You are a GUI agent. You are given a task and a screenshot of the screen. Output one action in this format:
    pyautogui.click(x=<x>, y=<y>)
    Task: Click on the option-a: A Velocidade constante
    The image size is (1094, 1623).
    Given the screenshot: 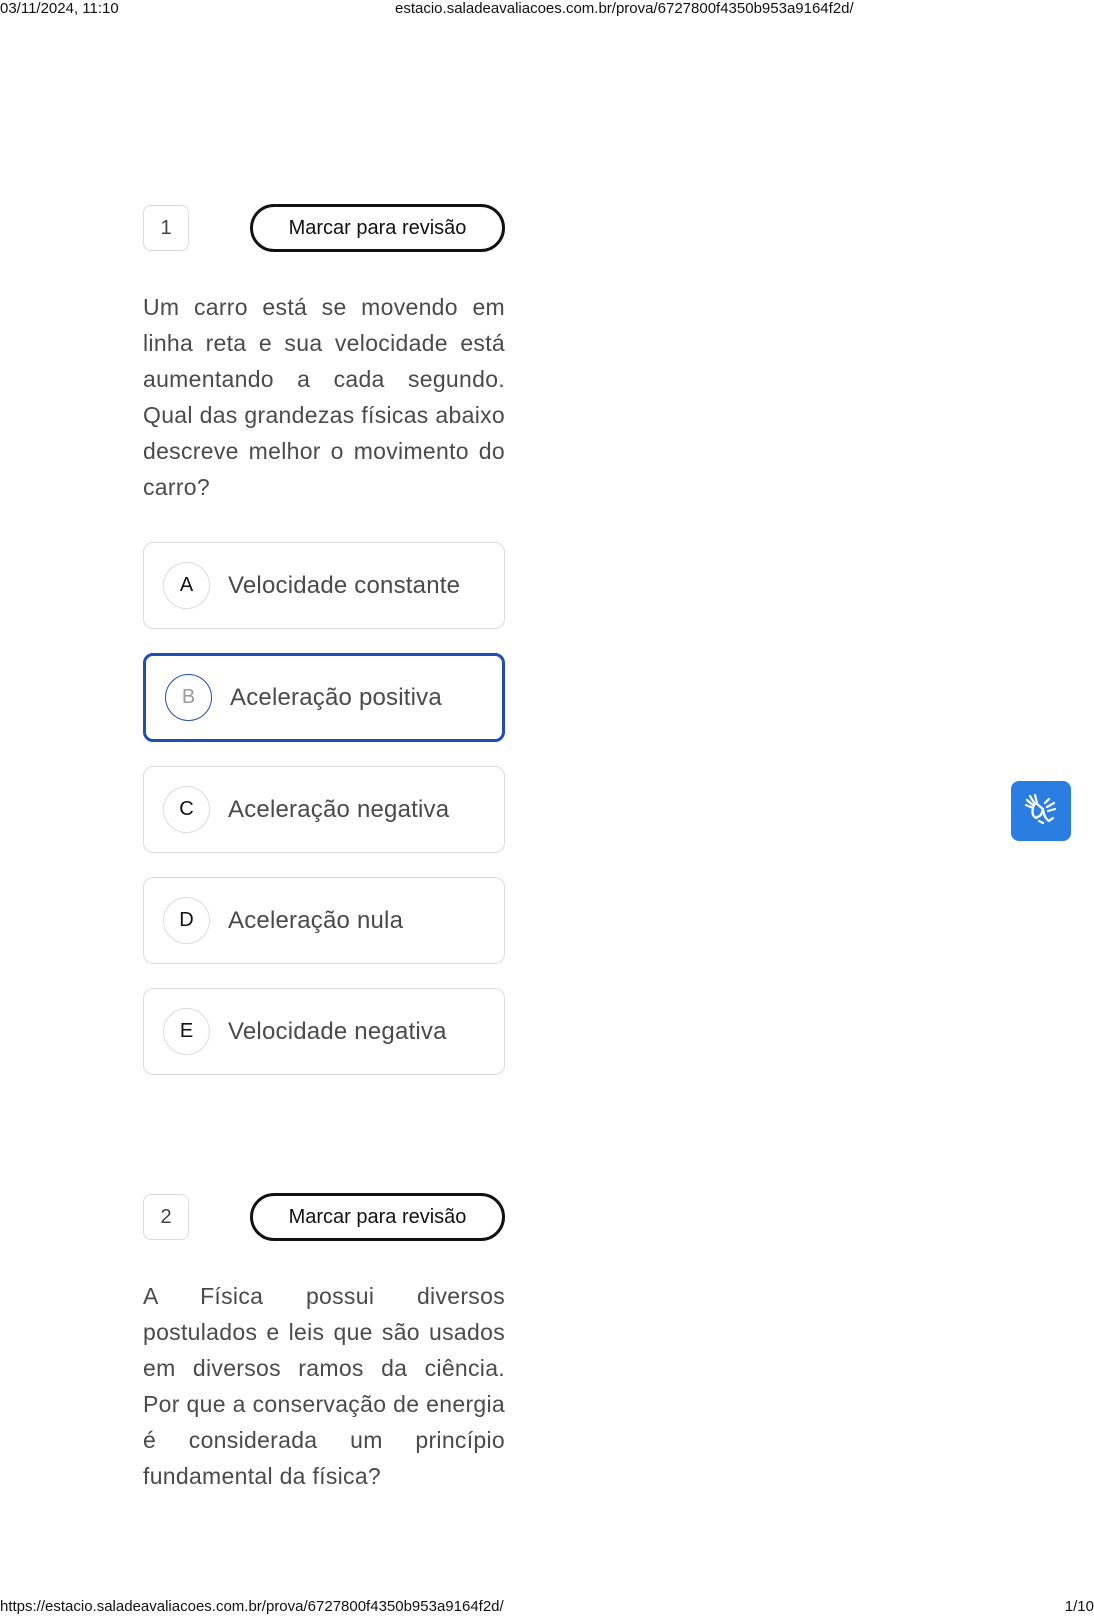 What is the action you would take?
    pyautogui.click(x=324, y=585)
    